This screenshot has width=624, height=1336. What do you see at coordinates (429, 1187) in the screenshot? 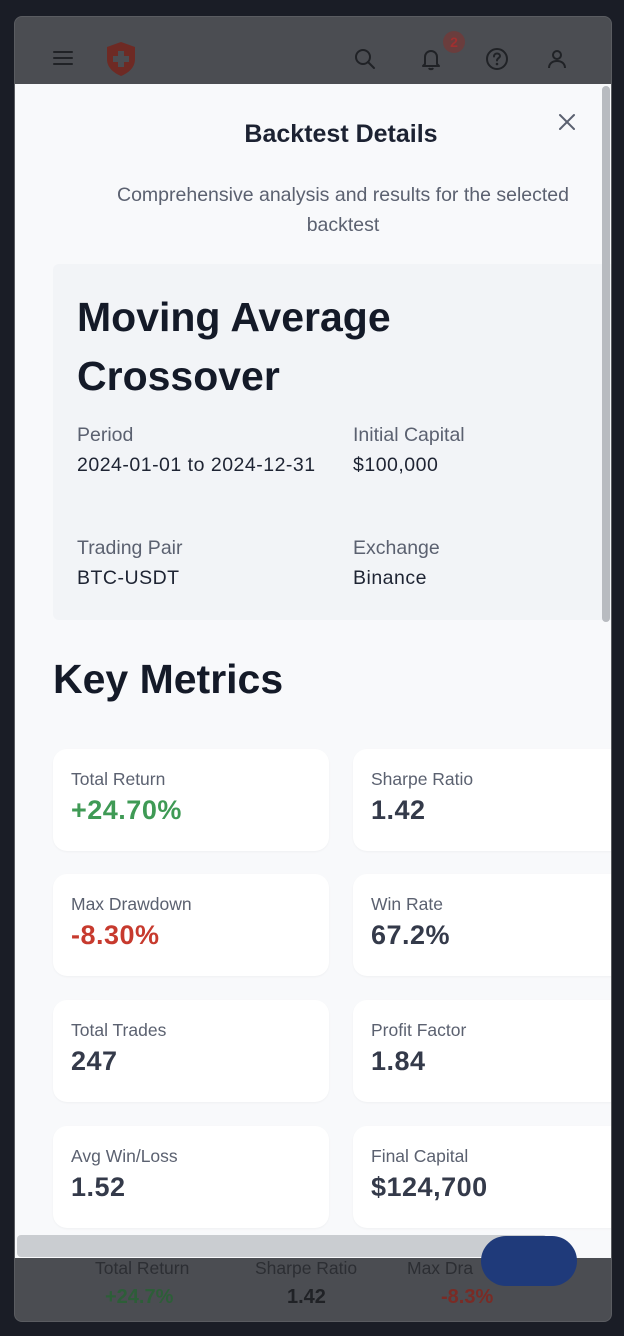
I see `metric-value: $124,700` at bounding box center [429, 1187].